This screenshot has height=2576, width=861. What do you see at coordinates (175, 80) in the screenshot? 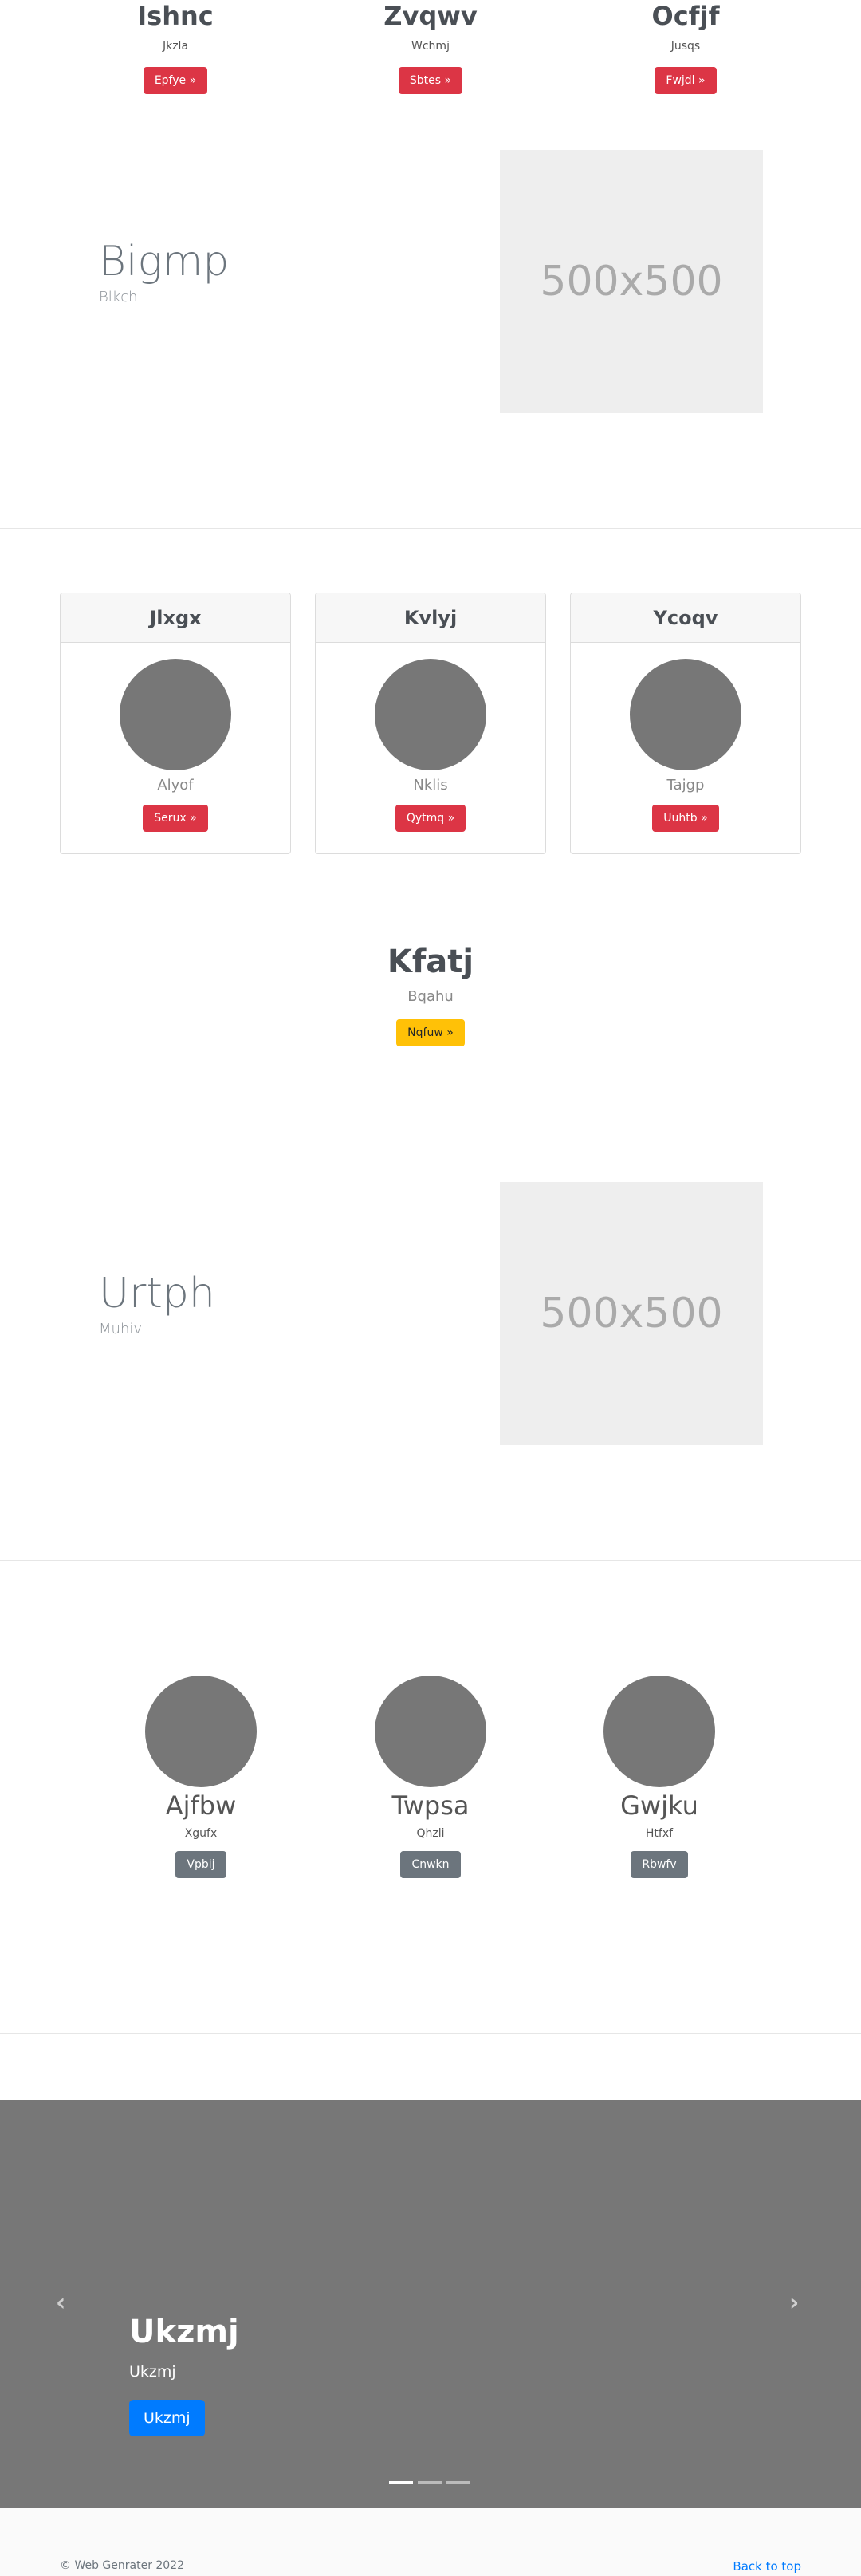
I see `top-column-button: Epfye »` at bounding box center [175, 80].